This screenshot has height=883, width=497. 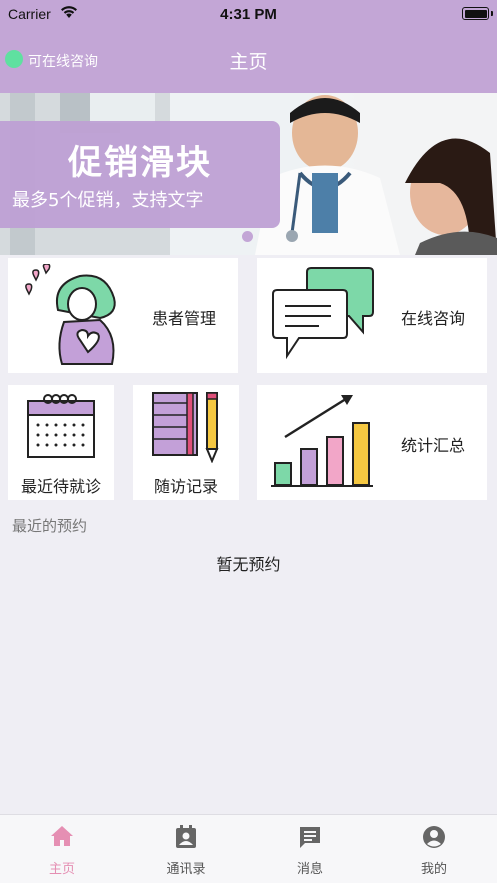 What do you see at coordinates (492, 13) in the screenshot?
I see `battery-tip` at bounding box center [492, 13].